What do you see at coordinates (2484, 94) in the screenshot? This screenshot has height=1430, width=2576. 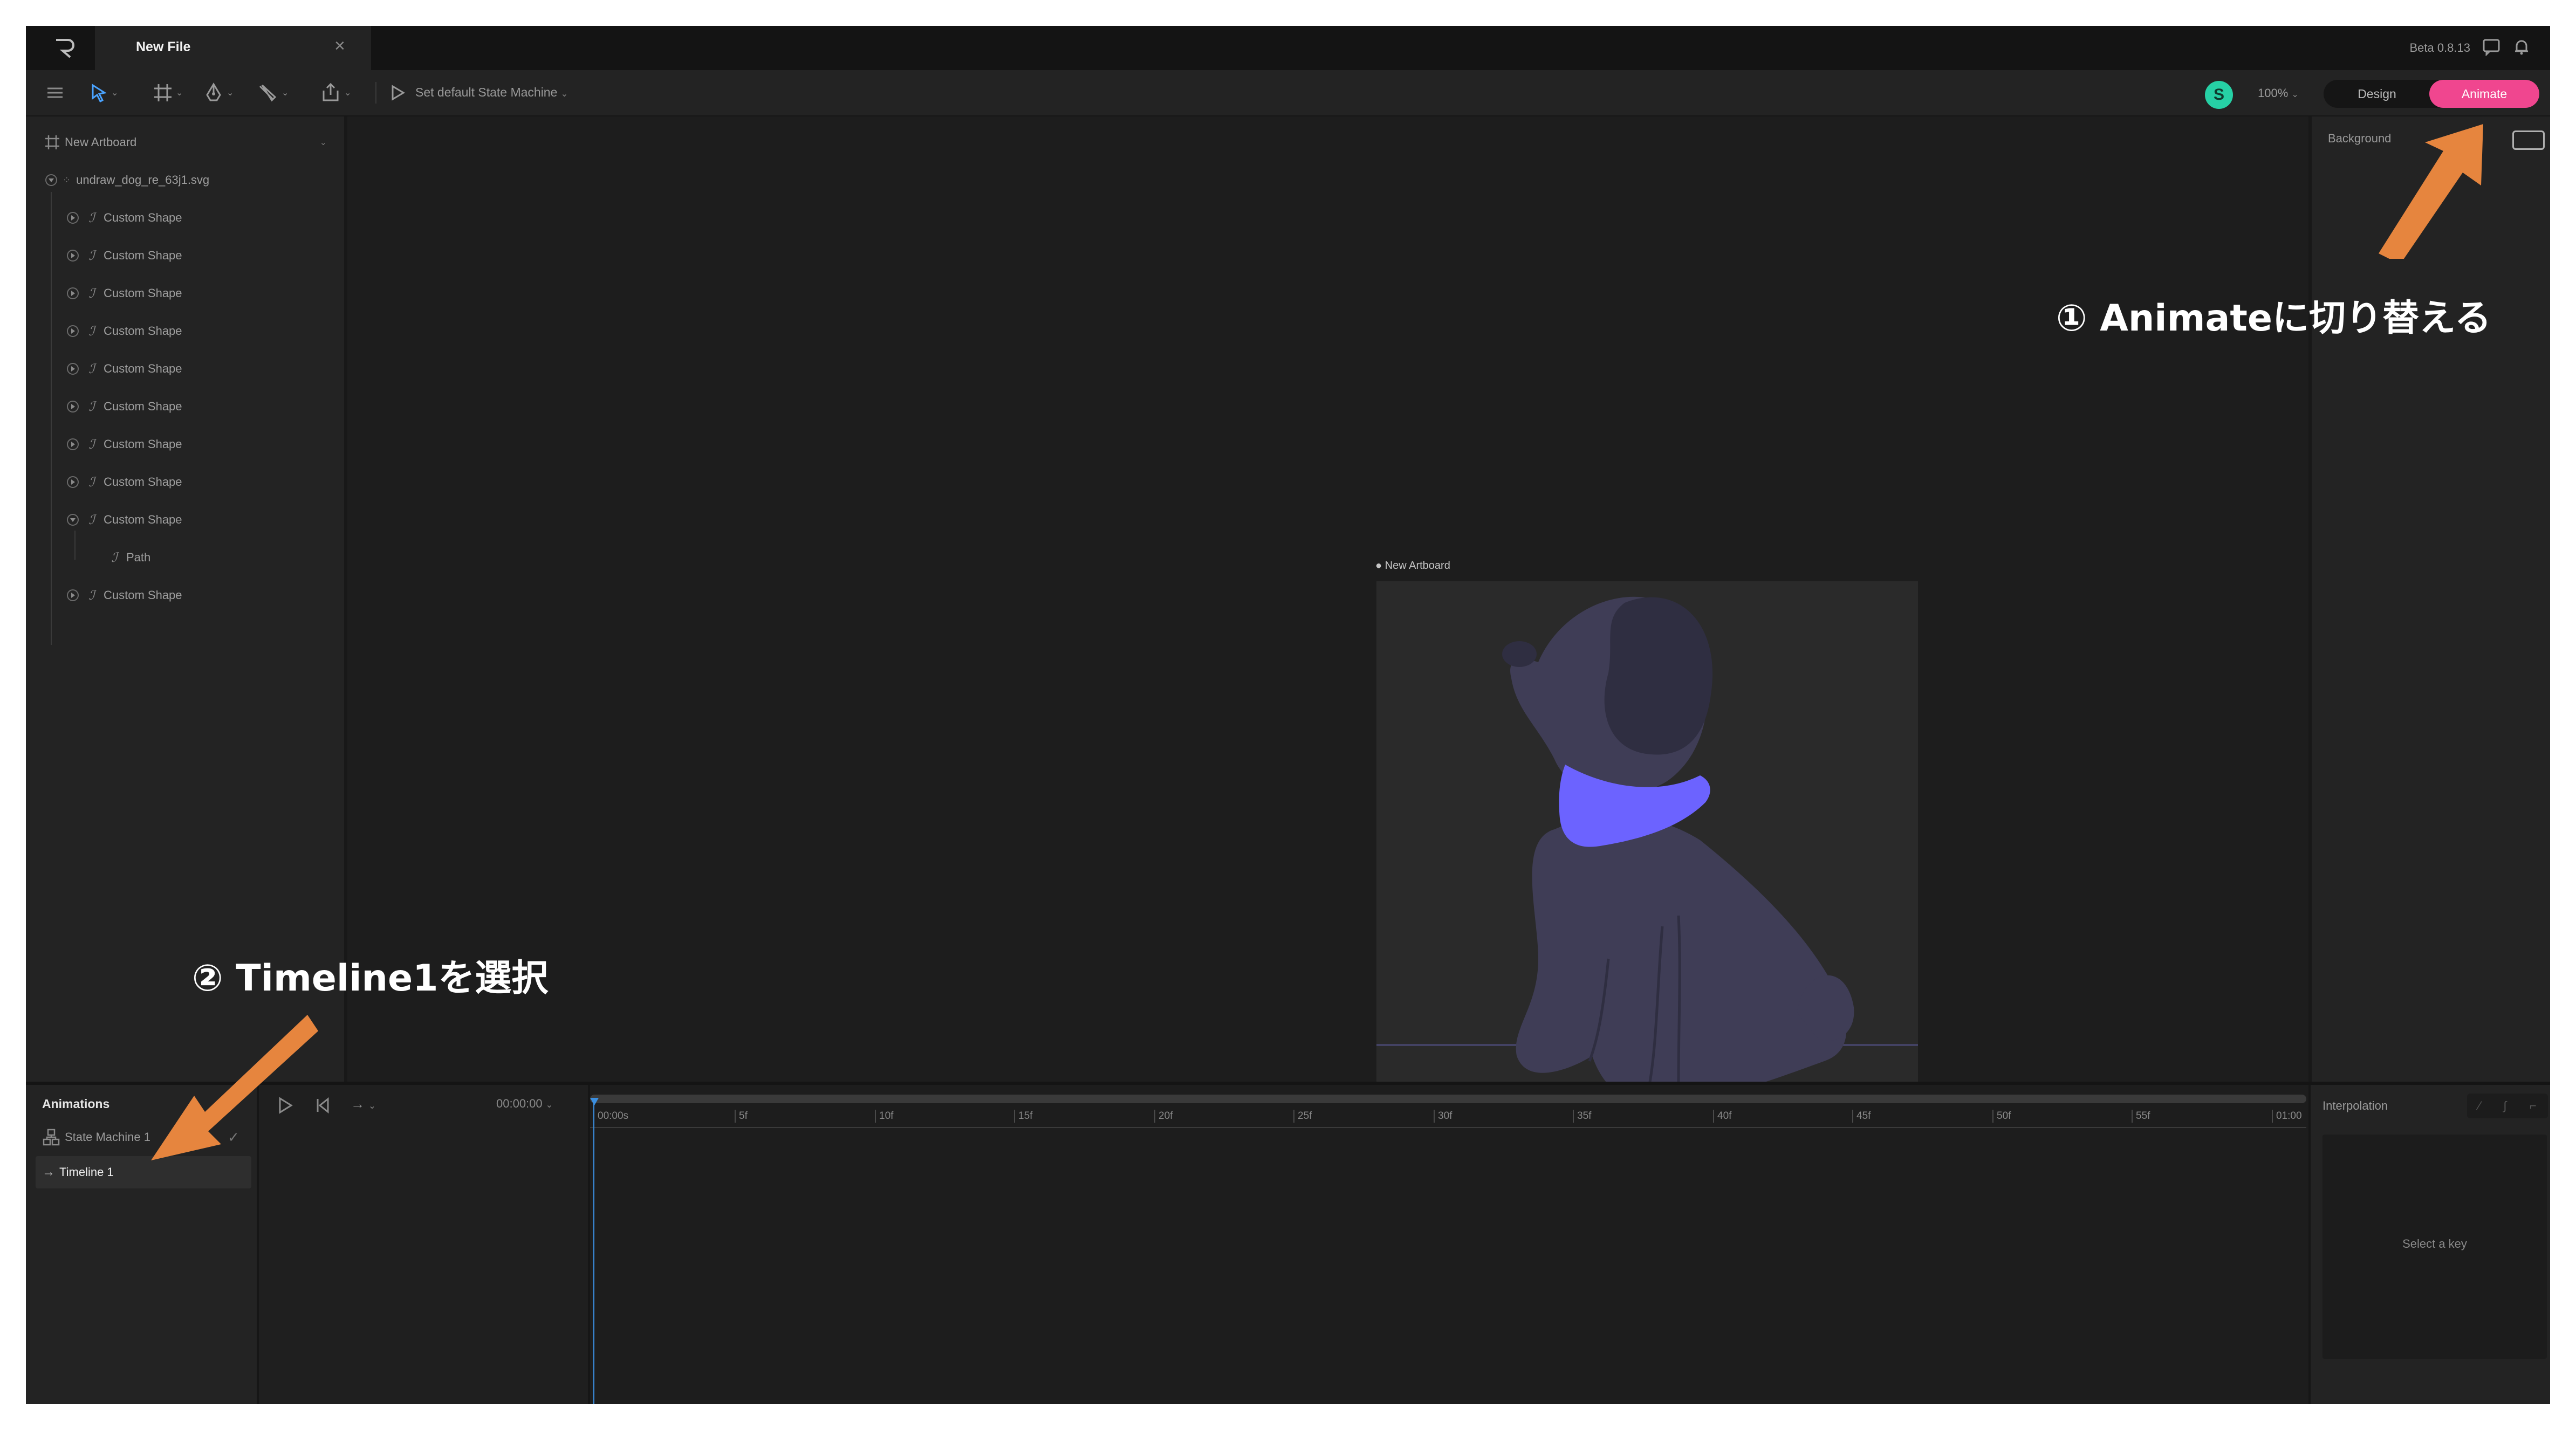 I see `animate-mode-button: Animate` at bounding box center [2484, 94].